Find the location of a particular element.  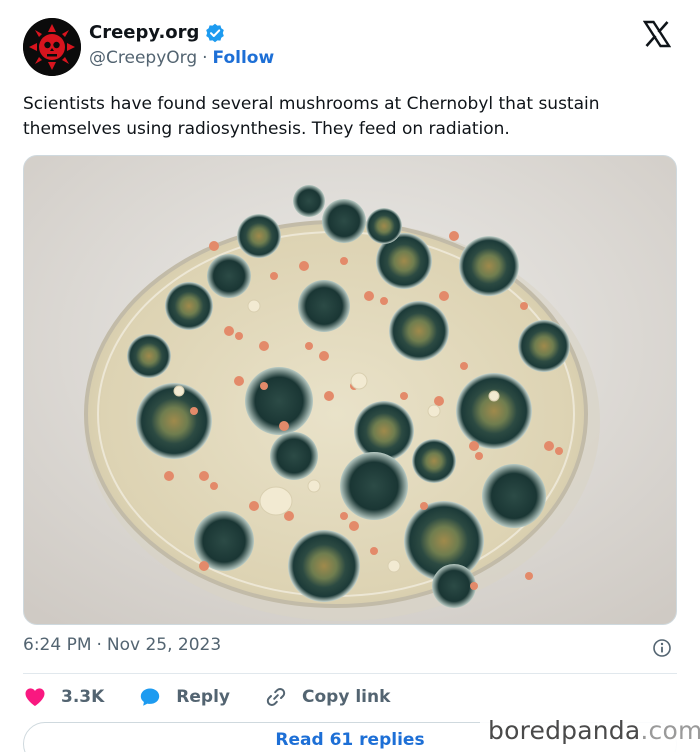

like-button: 3.3K is located at coordinates (63, 697).